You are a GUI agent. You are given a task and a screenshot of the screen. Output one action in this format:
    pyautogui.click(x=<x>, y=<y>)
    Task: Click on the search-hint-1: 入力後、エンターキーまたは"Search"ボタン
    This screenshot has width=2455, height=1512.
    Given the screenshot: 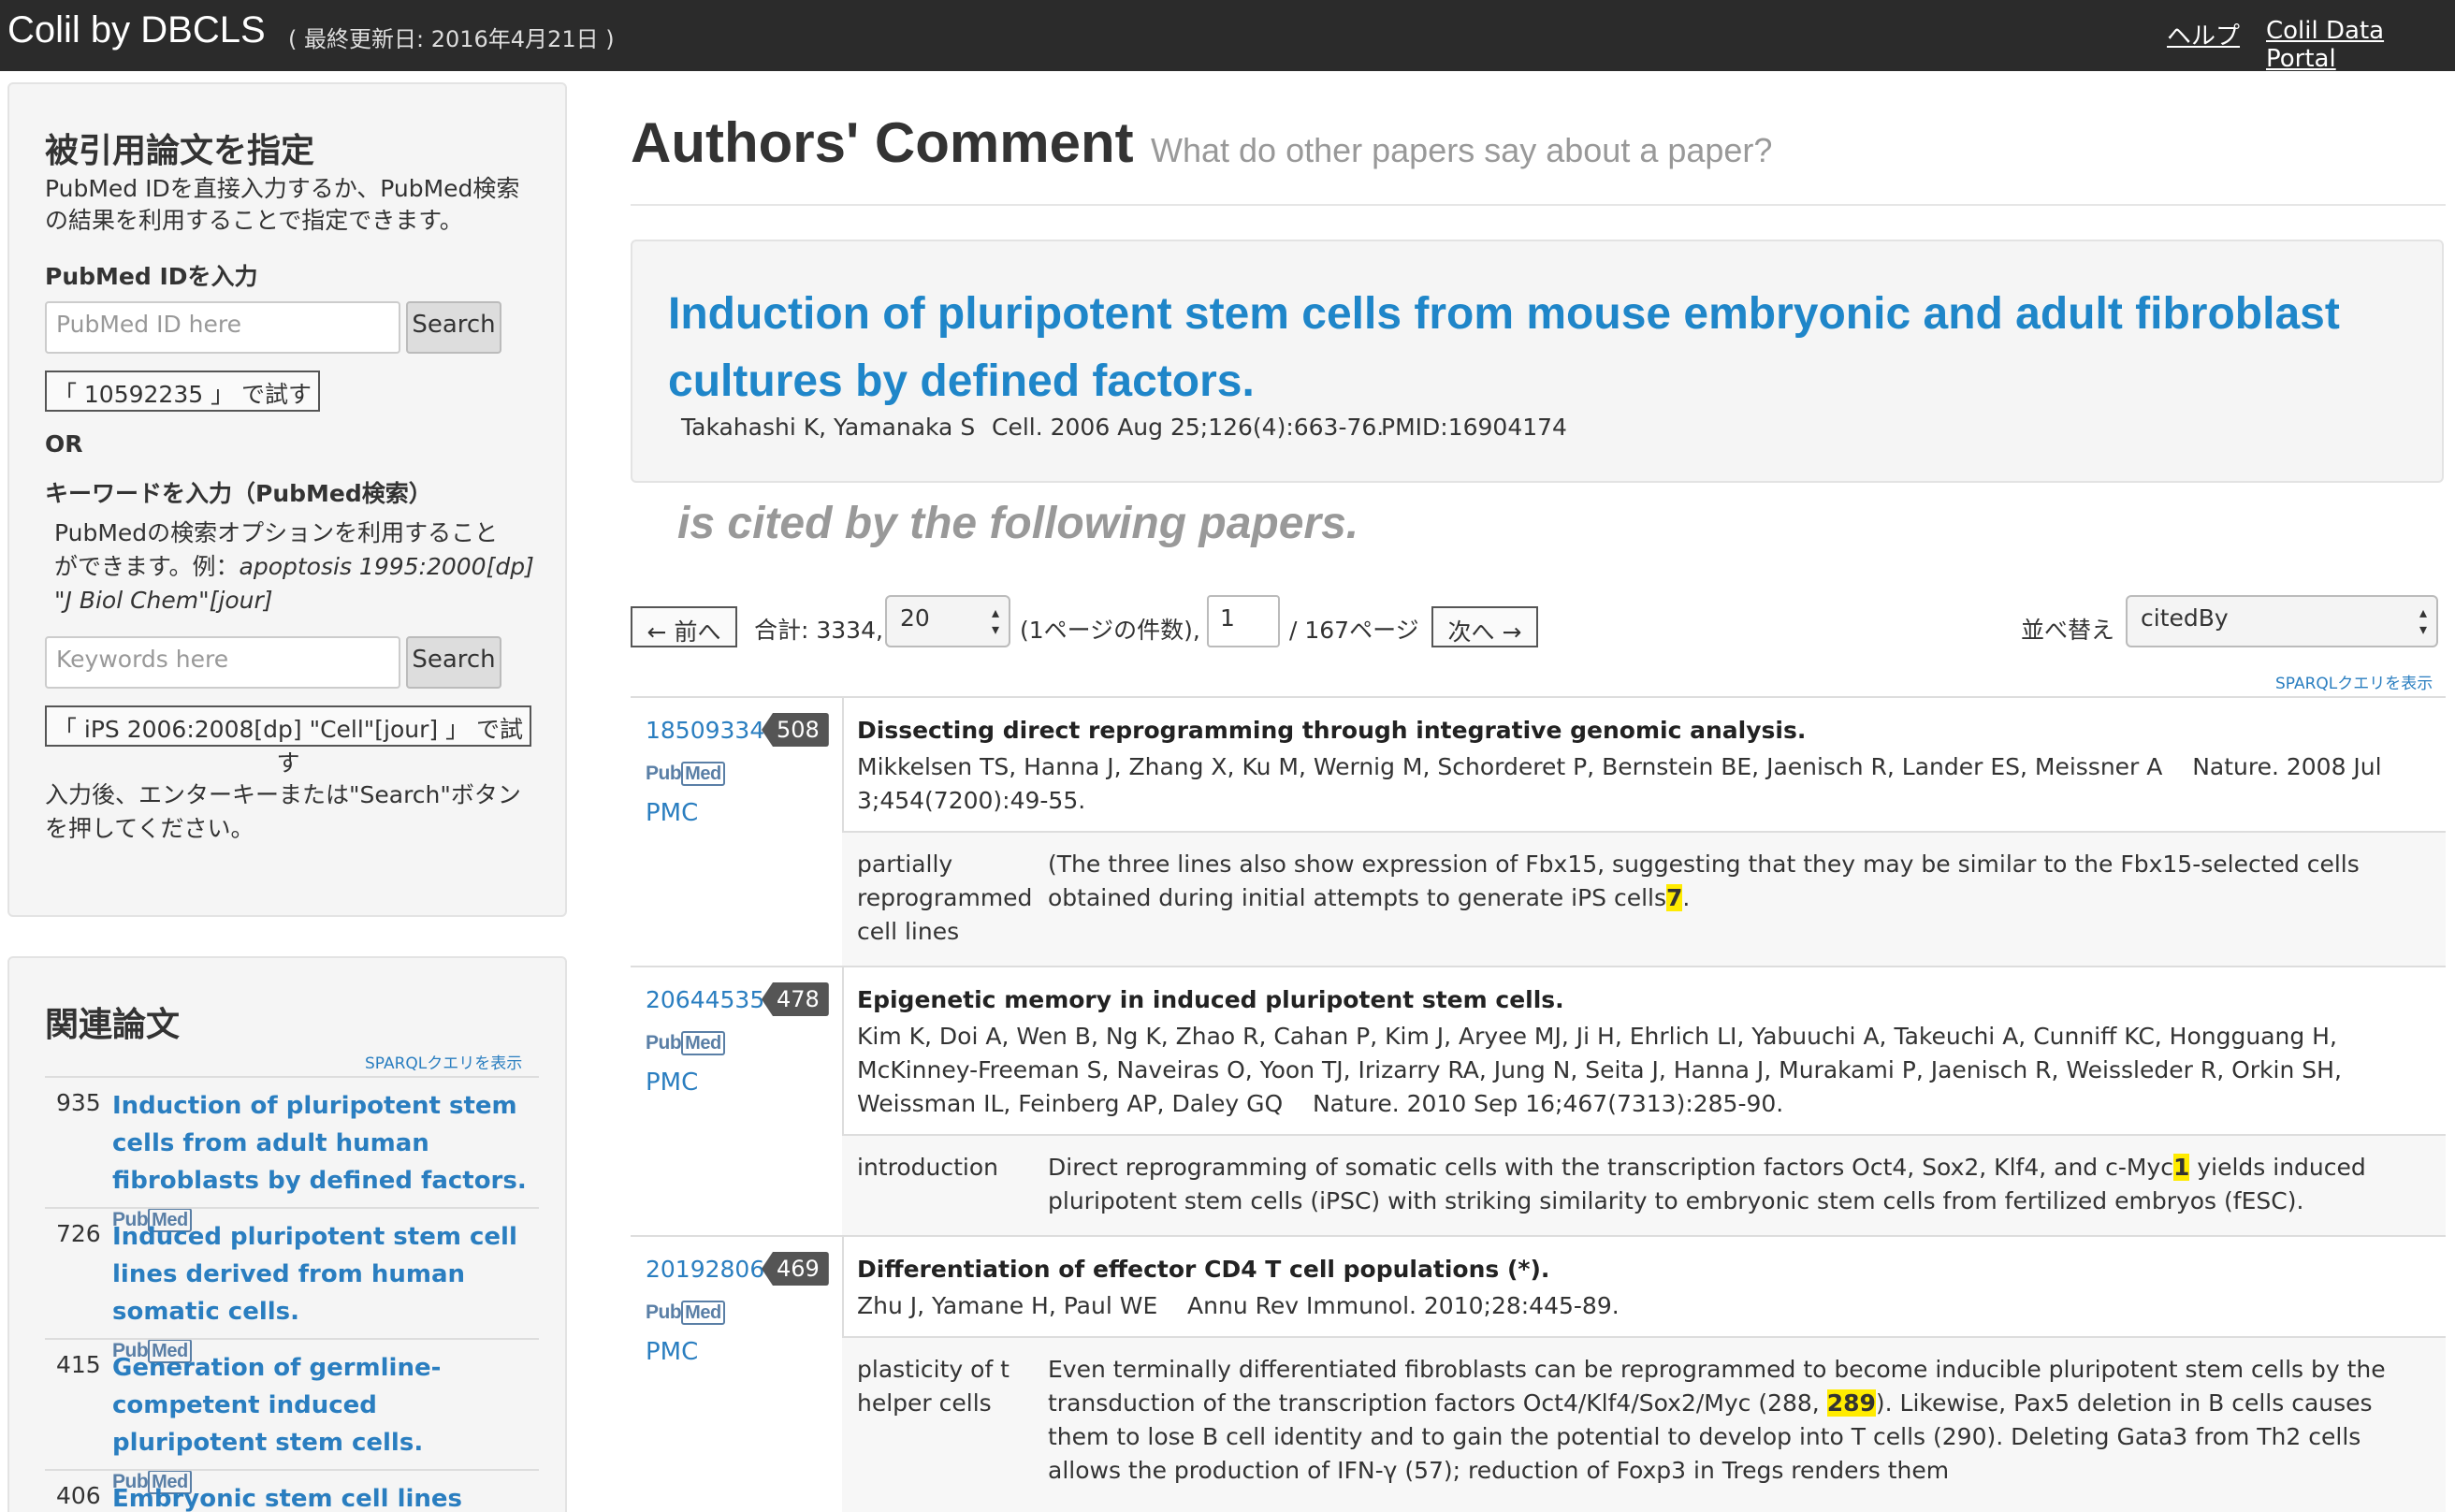 What is the action you would take?
    pyautogui.click(x=283, y=794)
    